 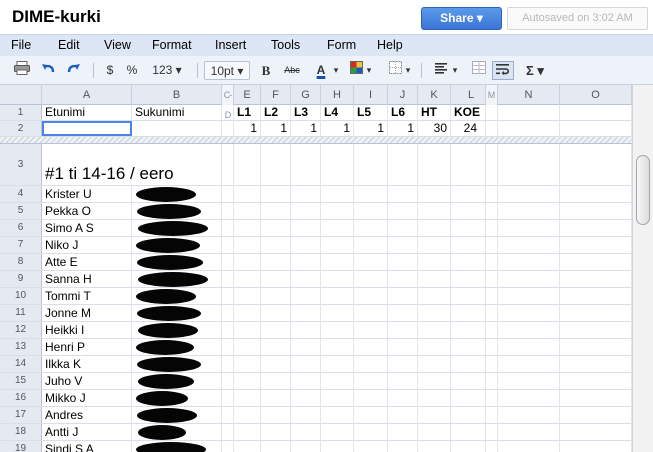 I want to click on column-header-g: G, so click(x=306, y=95).